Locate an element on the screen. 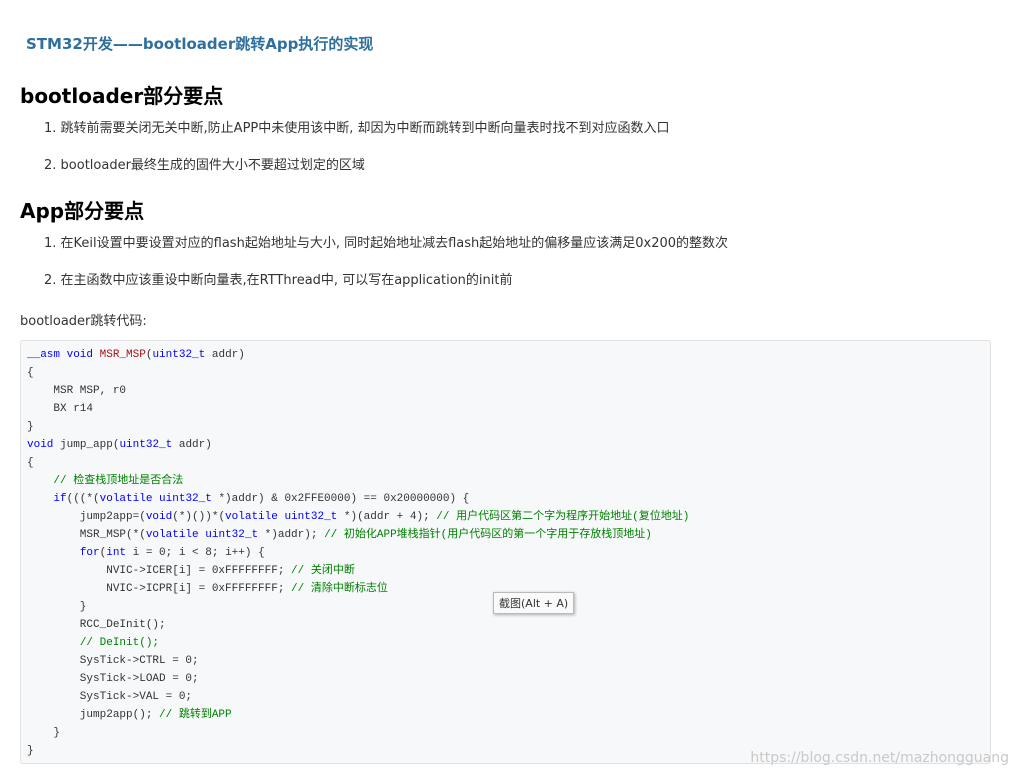 Image resolution: width=1017 pixels, height=778 pixels. code-line: __asm void MSR_MSP(uint32_t addr) is located at coordinates (358, 355).